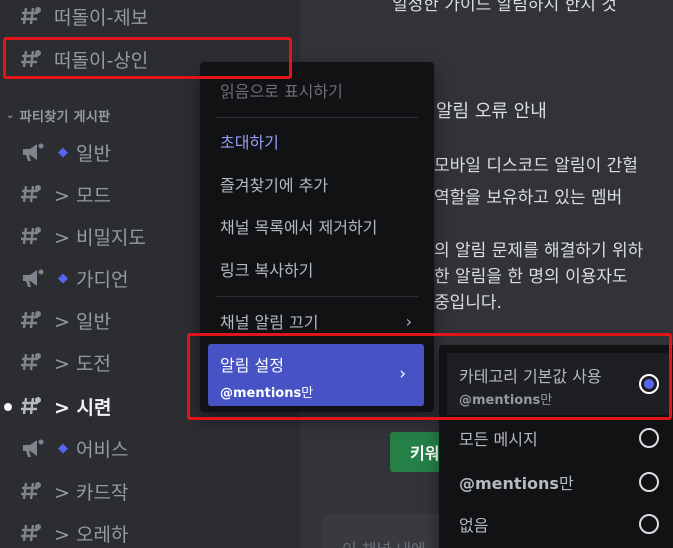  What do you see at coordinates (93, 153) in the screenshot?
I see `channel-name: 일반` at bounding box center [93, 153].